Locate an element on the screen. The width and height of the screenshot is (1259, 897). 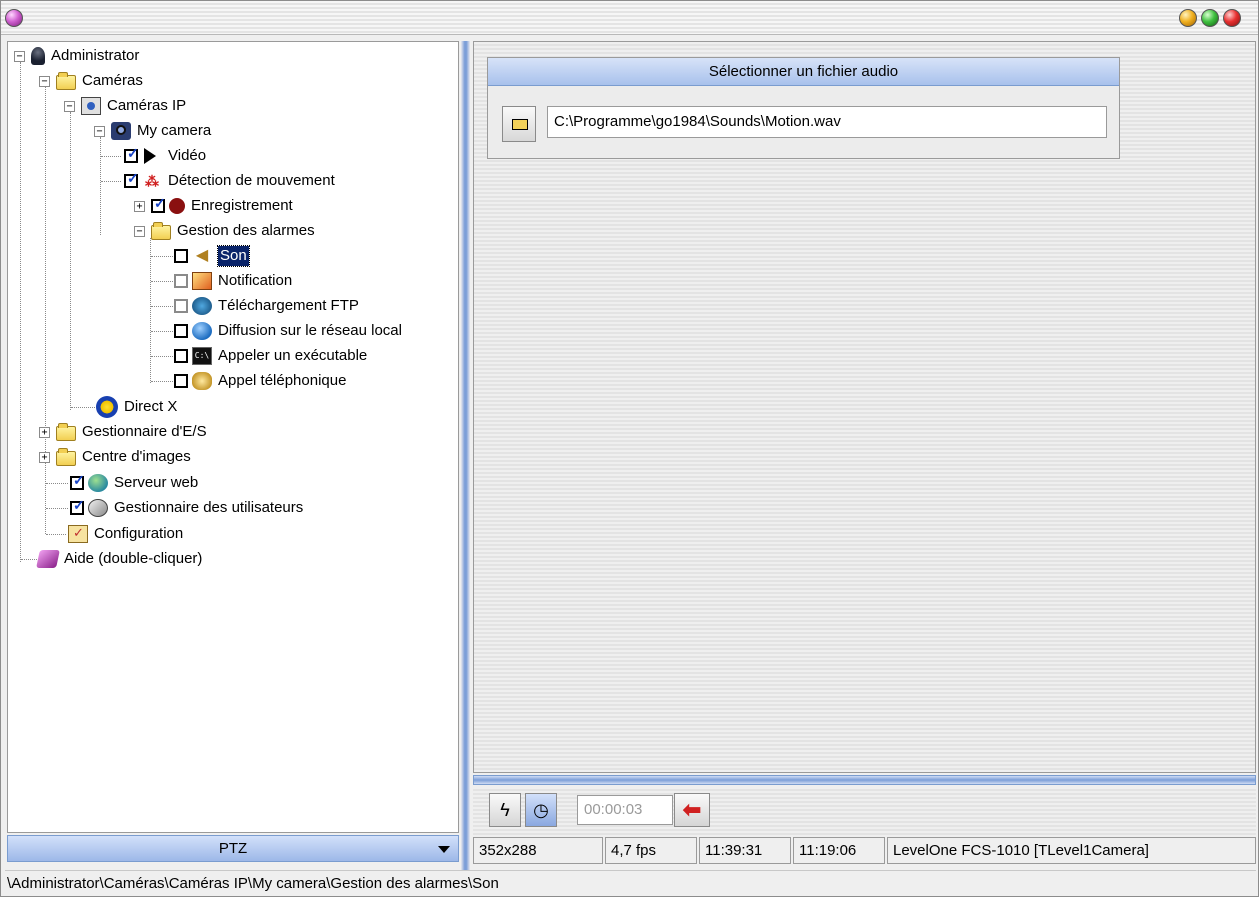
motion-checkbox is located at coordinates (131, 181).